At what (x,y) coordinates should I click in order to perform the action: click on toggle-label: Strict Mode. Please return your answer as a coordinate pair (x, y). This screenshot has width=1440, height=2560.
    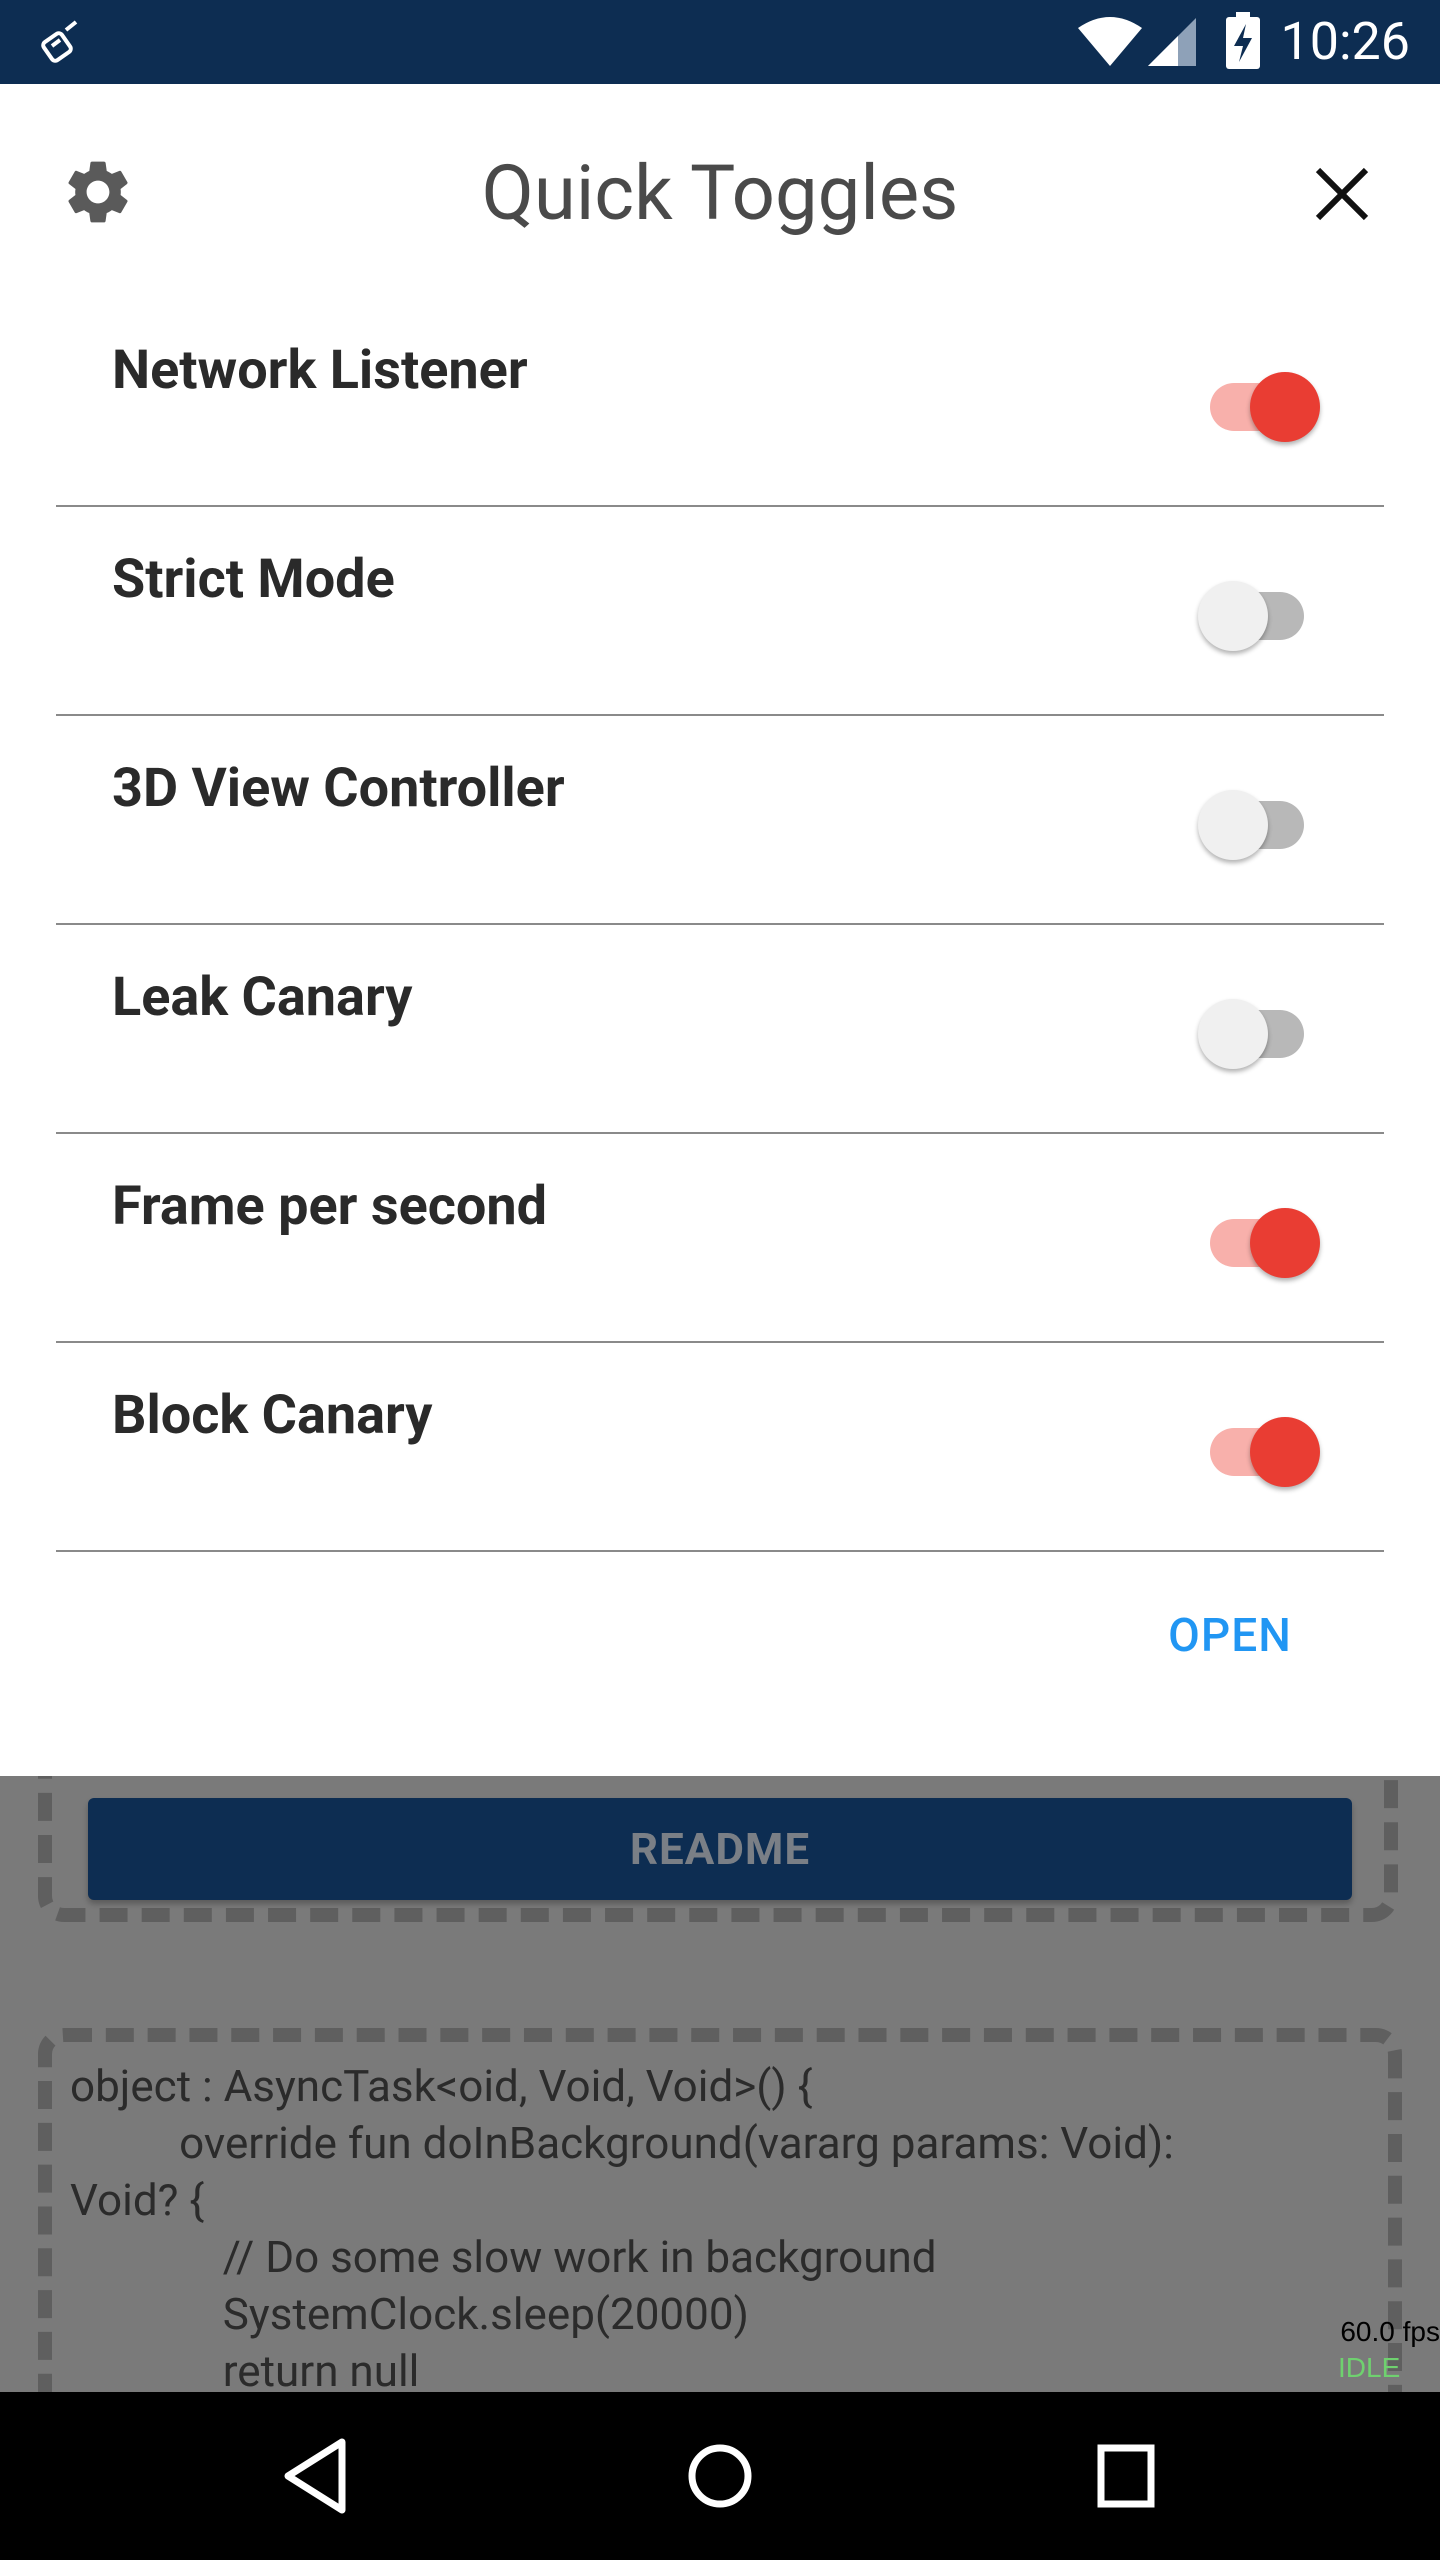
    Looking at the image, I should click on (253, 579).